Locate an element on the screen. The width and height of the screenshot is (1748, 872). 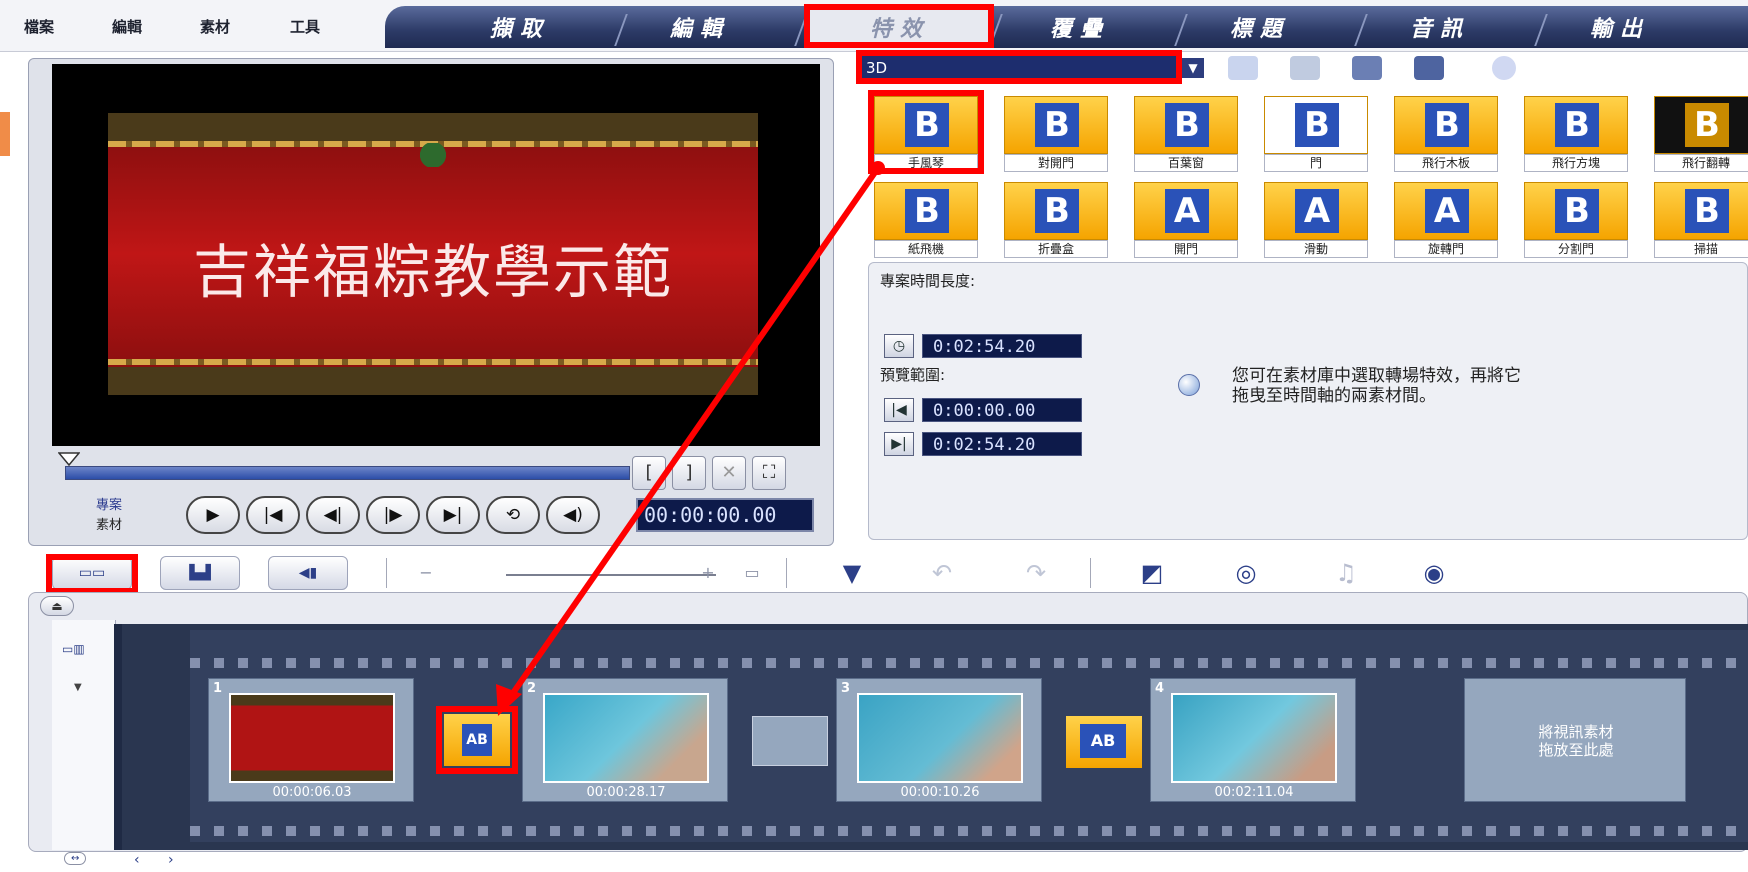
highlight-applied-transition is located at coordinates (477, 740).